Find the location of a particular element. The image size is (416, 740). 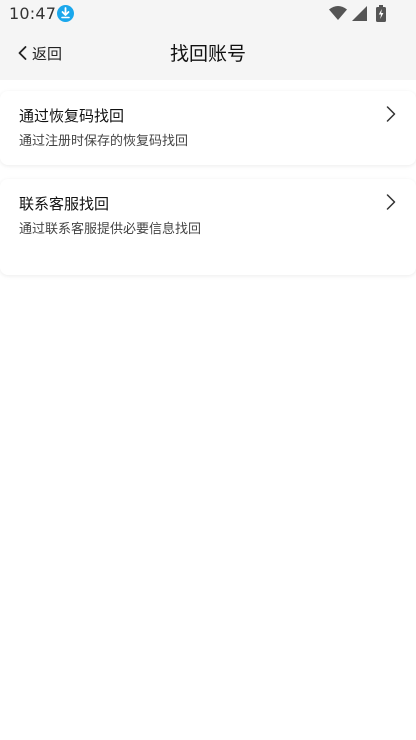

download-icon is located at coordinates (65, 13).